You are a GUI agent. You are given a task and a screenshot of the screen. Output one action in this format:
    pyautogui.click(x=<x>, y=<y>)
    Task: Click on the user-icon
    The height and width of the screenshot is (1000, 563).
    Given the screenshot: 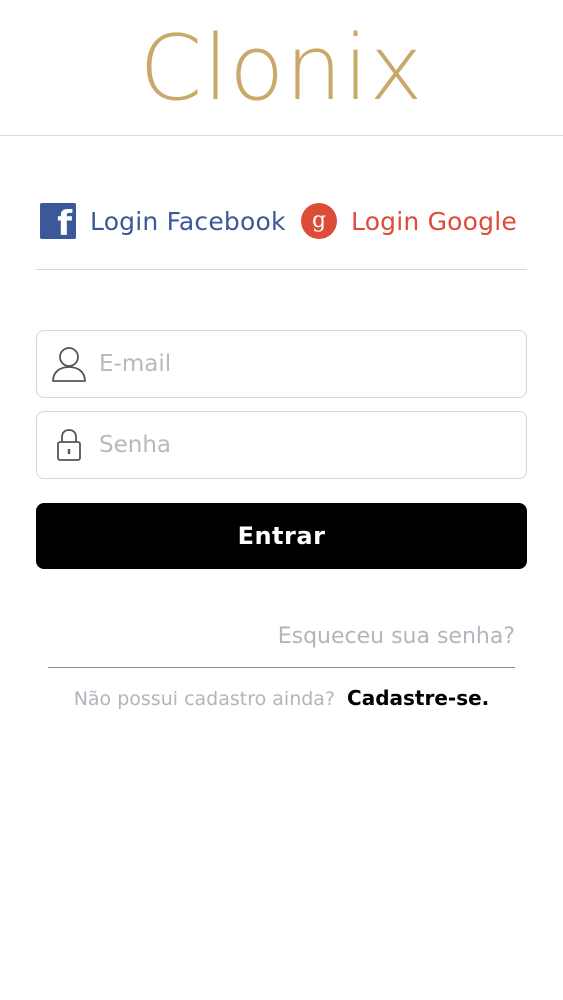 What is the action you would take?
    pyautogui.click(x=69, y=364)
    